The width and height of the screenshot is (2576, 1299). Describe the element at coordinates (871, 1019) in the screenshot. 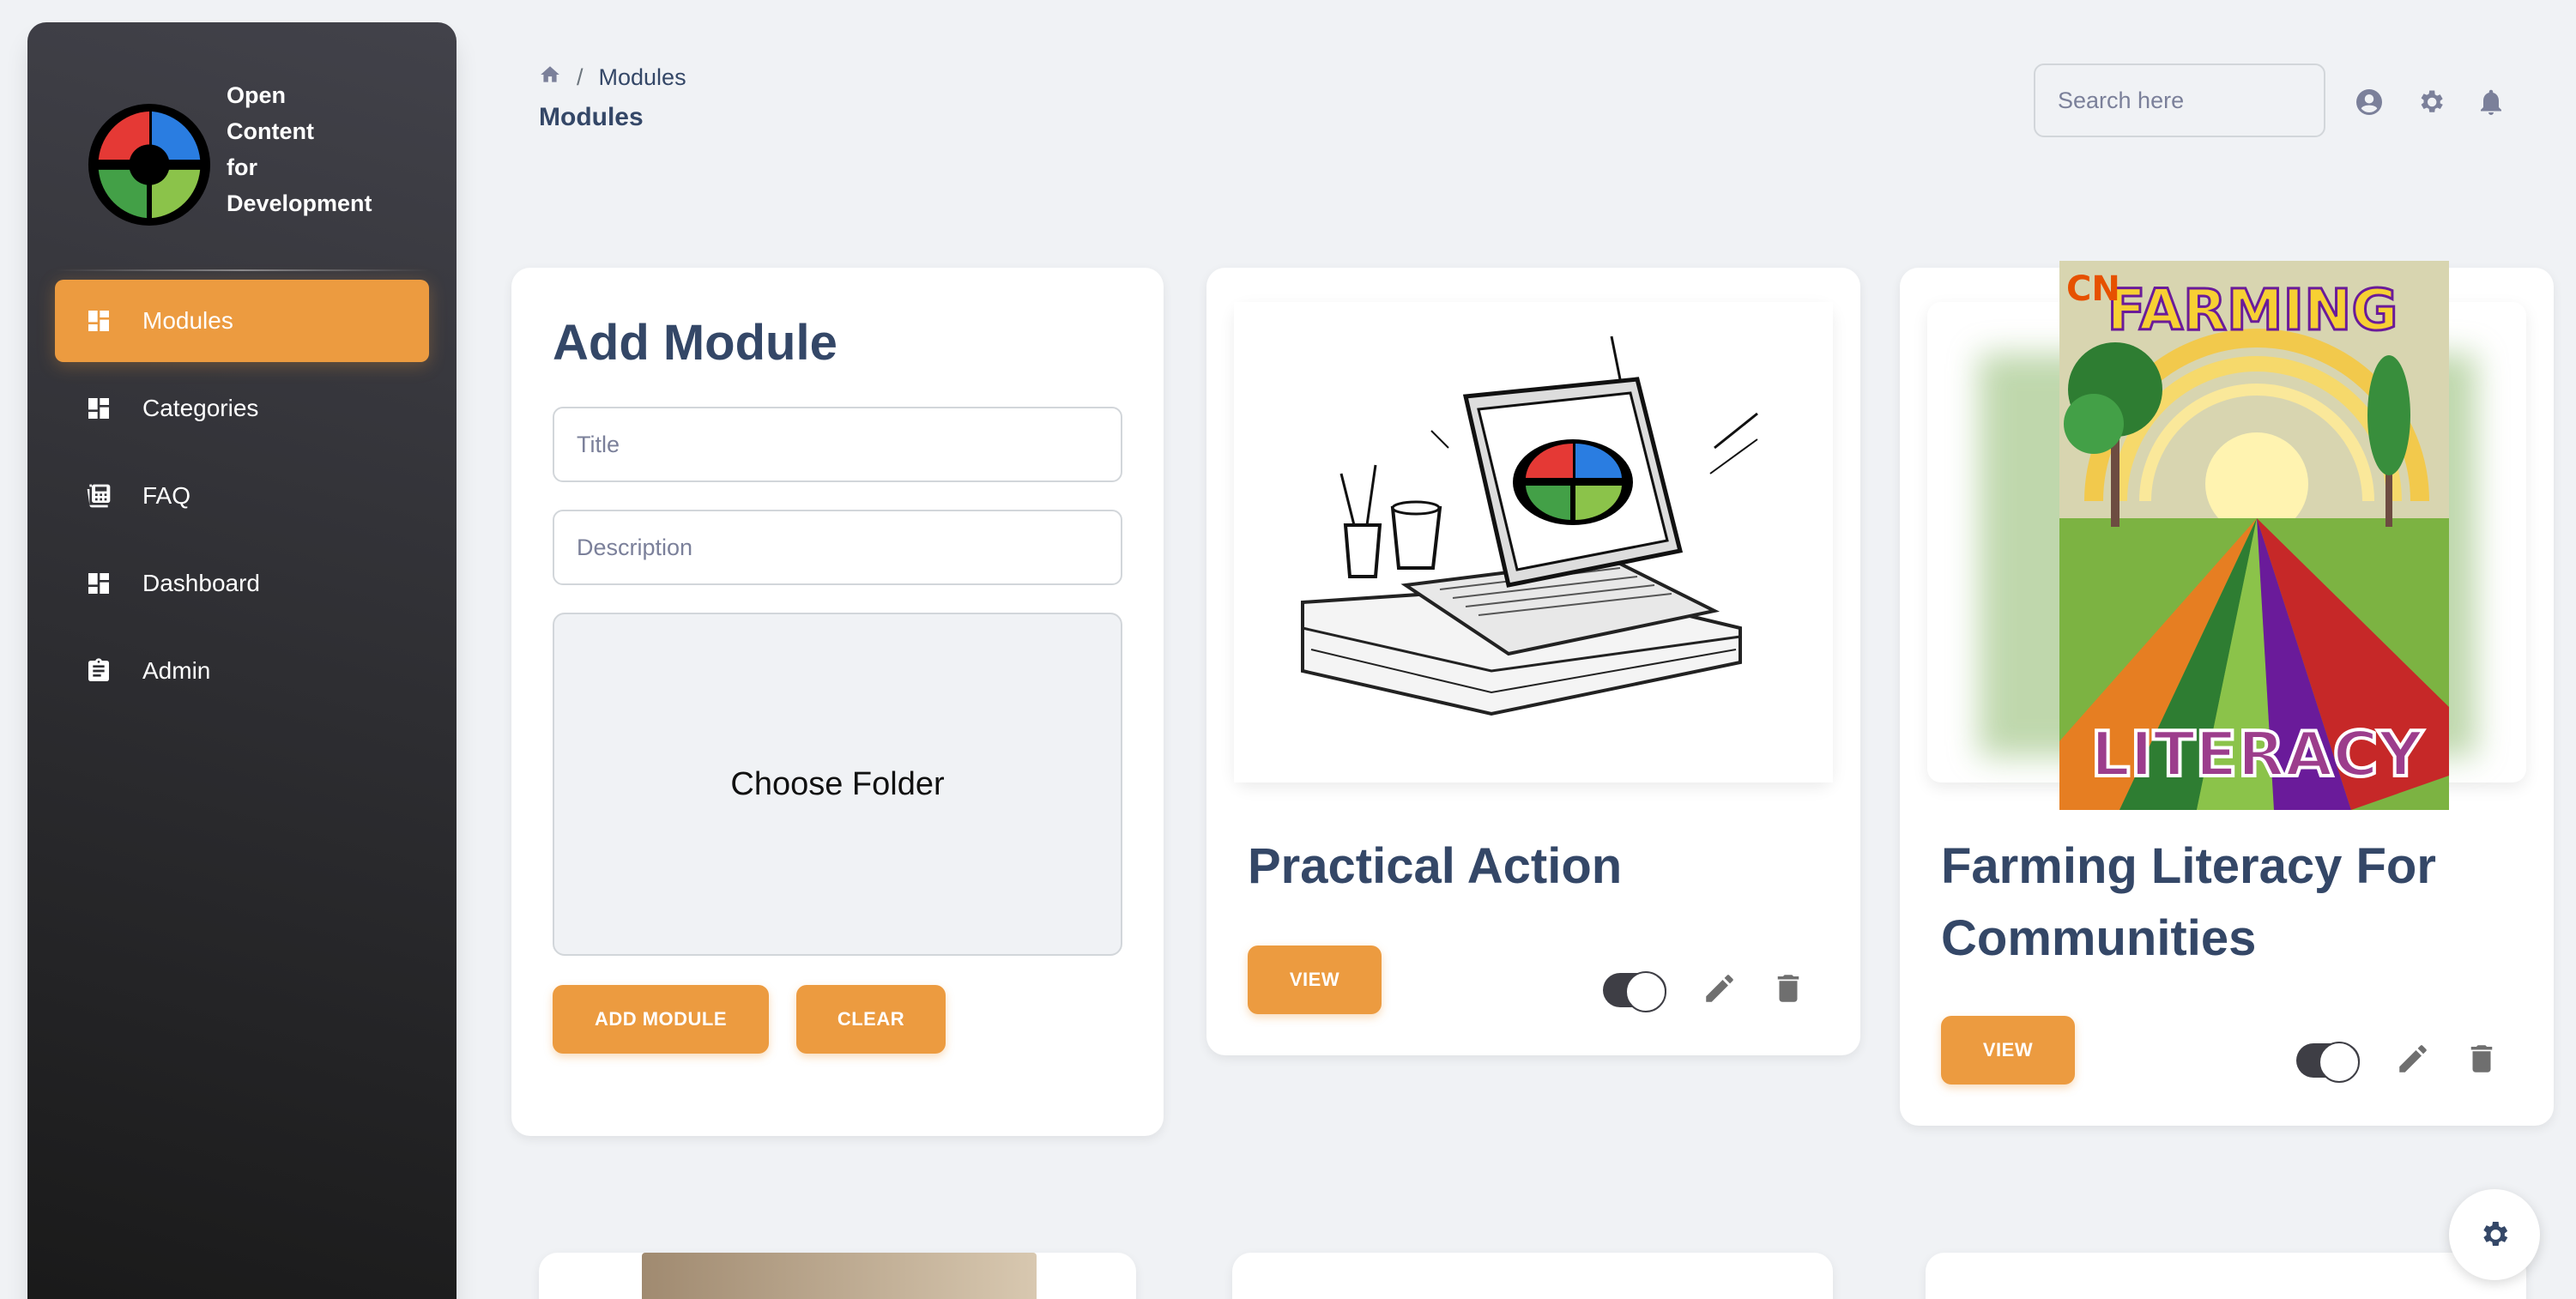

I see `clear-button: CLEAR` at that location.